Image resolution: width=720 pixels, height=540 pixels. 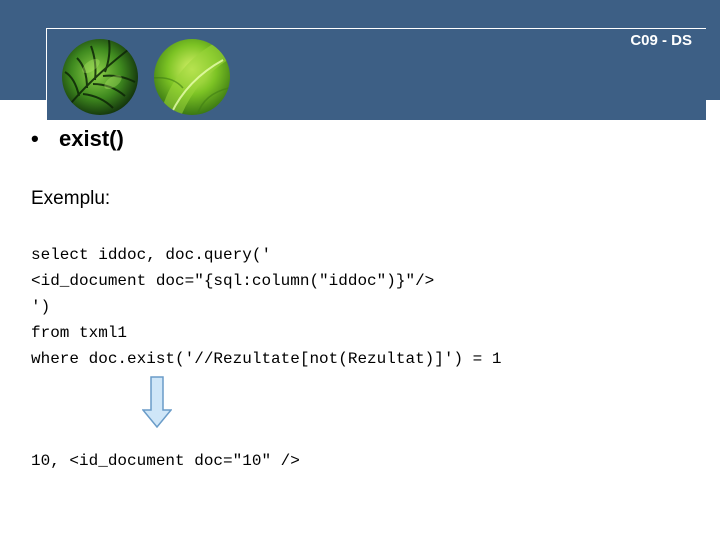 What do you see at coordinates (71, 198) in the screenshot?
I see `example-label: Exemplu:` at bounding box center [71, 198].